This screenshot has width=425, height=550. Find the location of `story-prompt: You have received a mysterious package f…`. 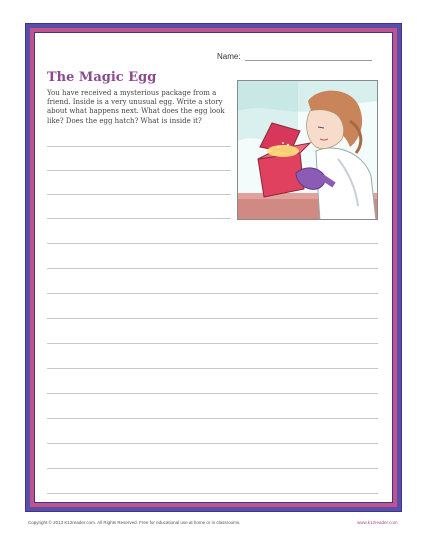

story-prompt: You have received a mysterious package f… is located at coordinates (136, 107).